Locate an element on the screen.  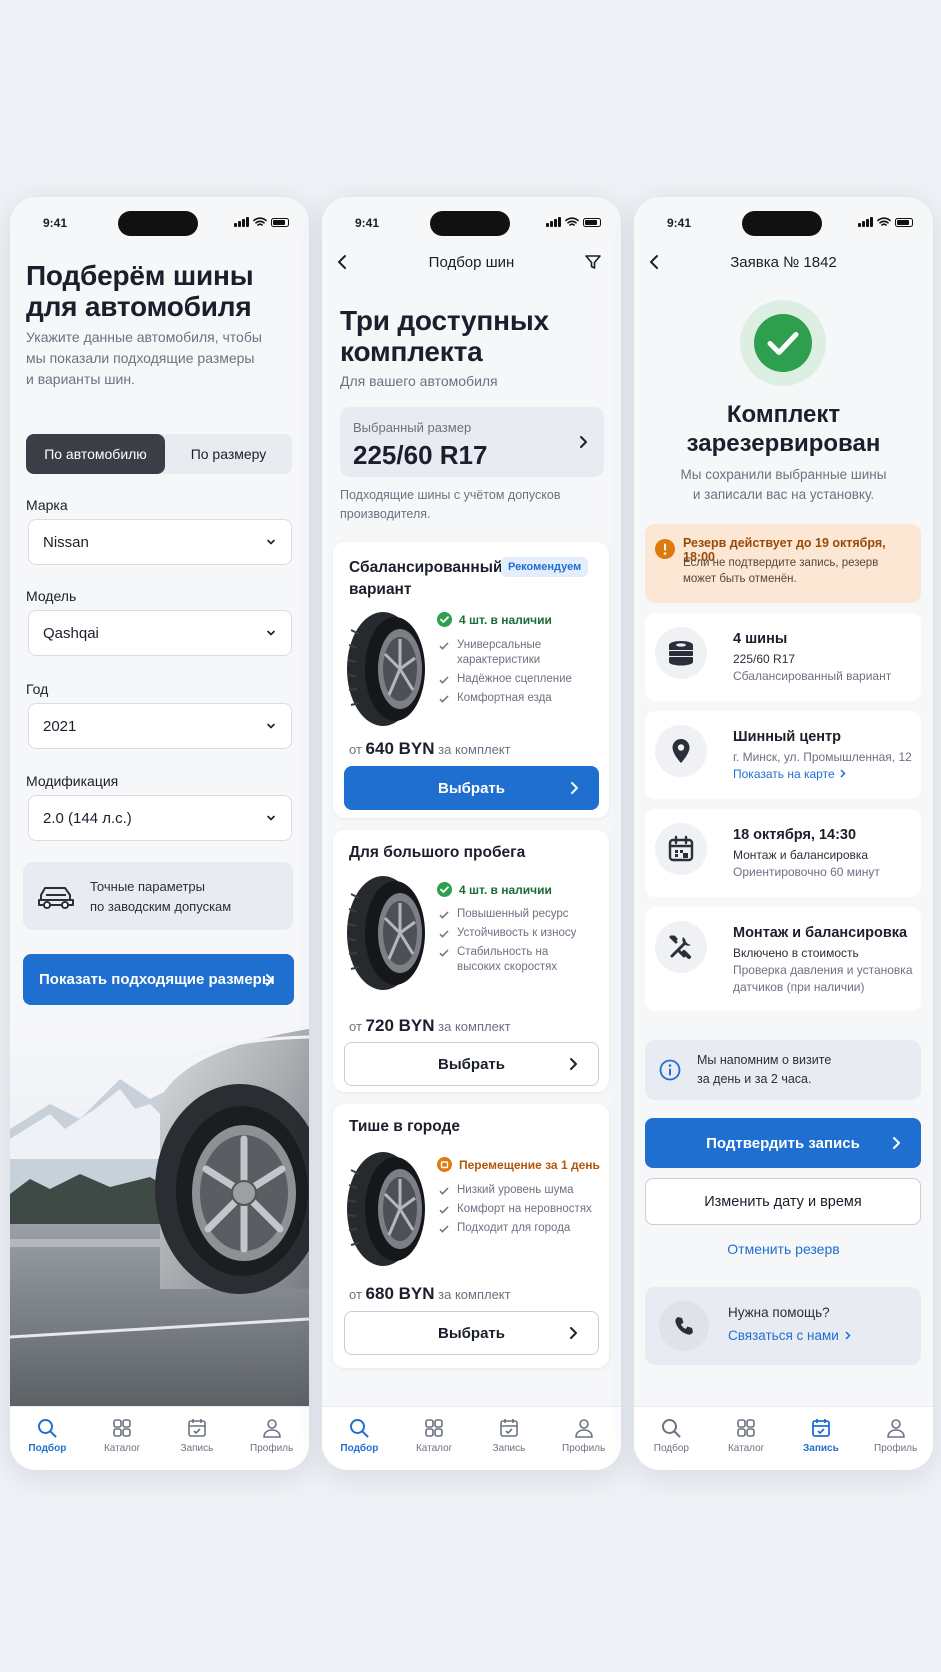
offer-title: Тише в городе is located at coordinates (404, 1126).